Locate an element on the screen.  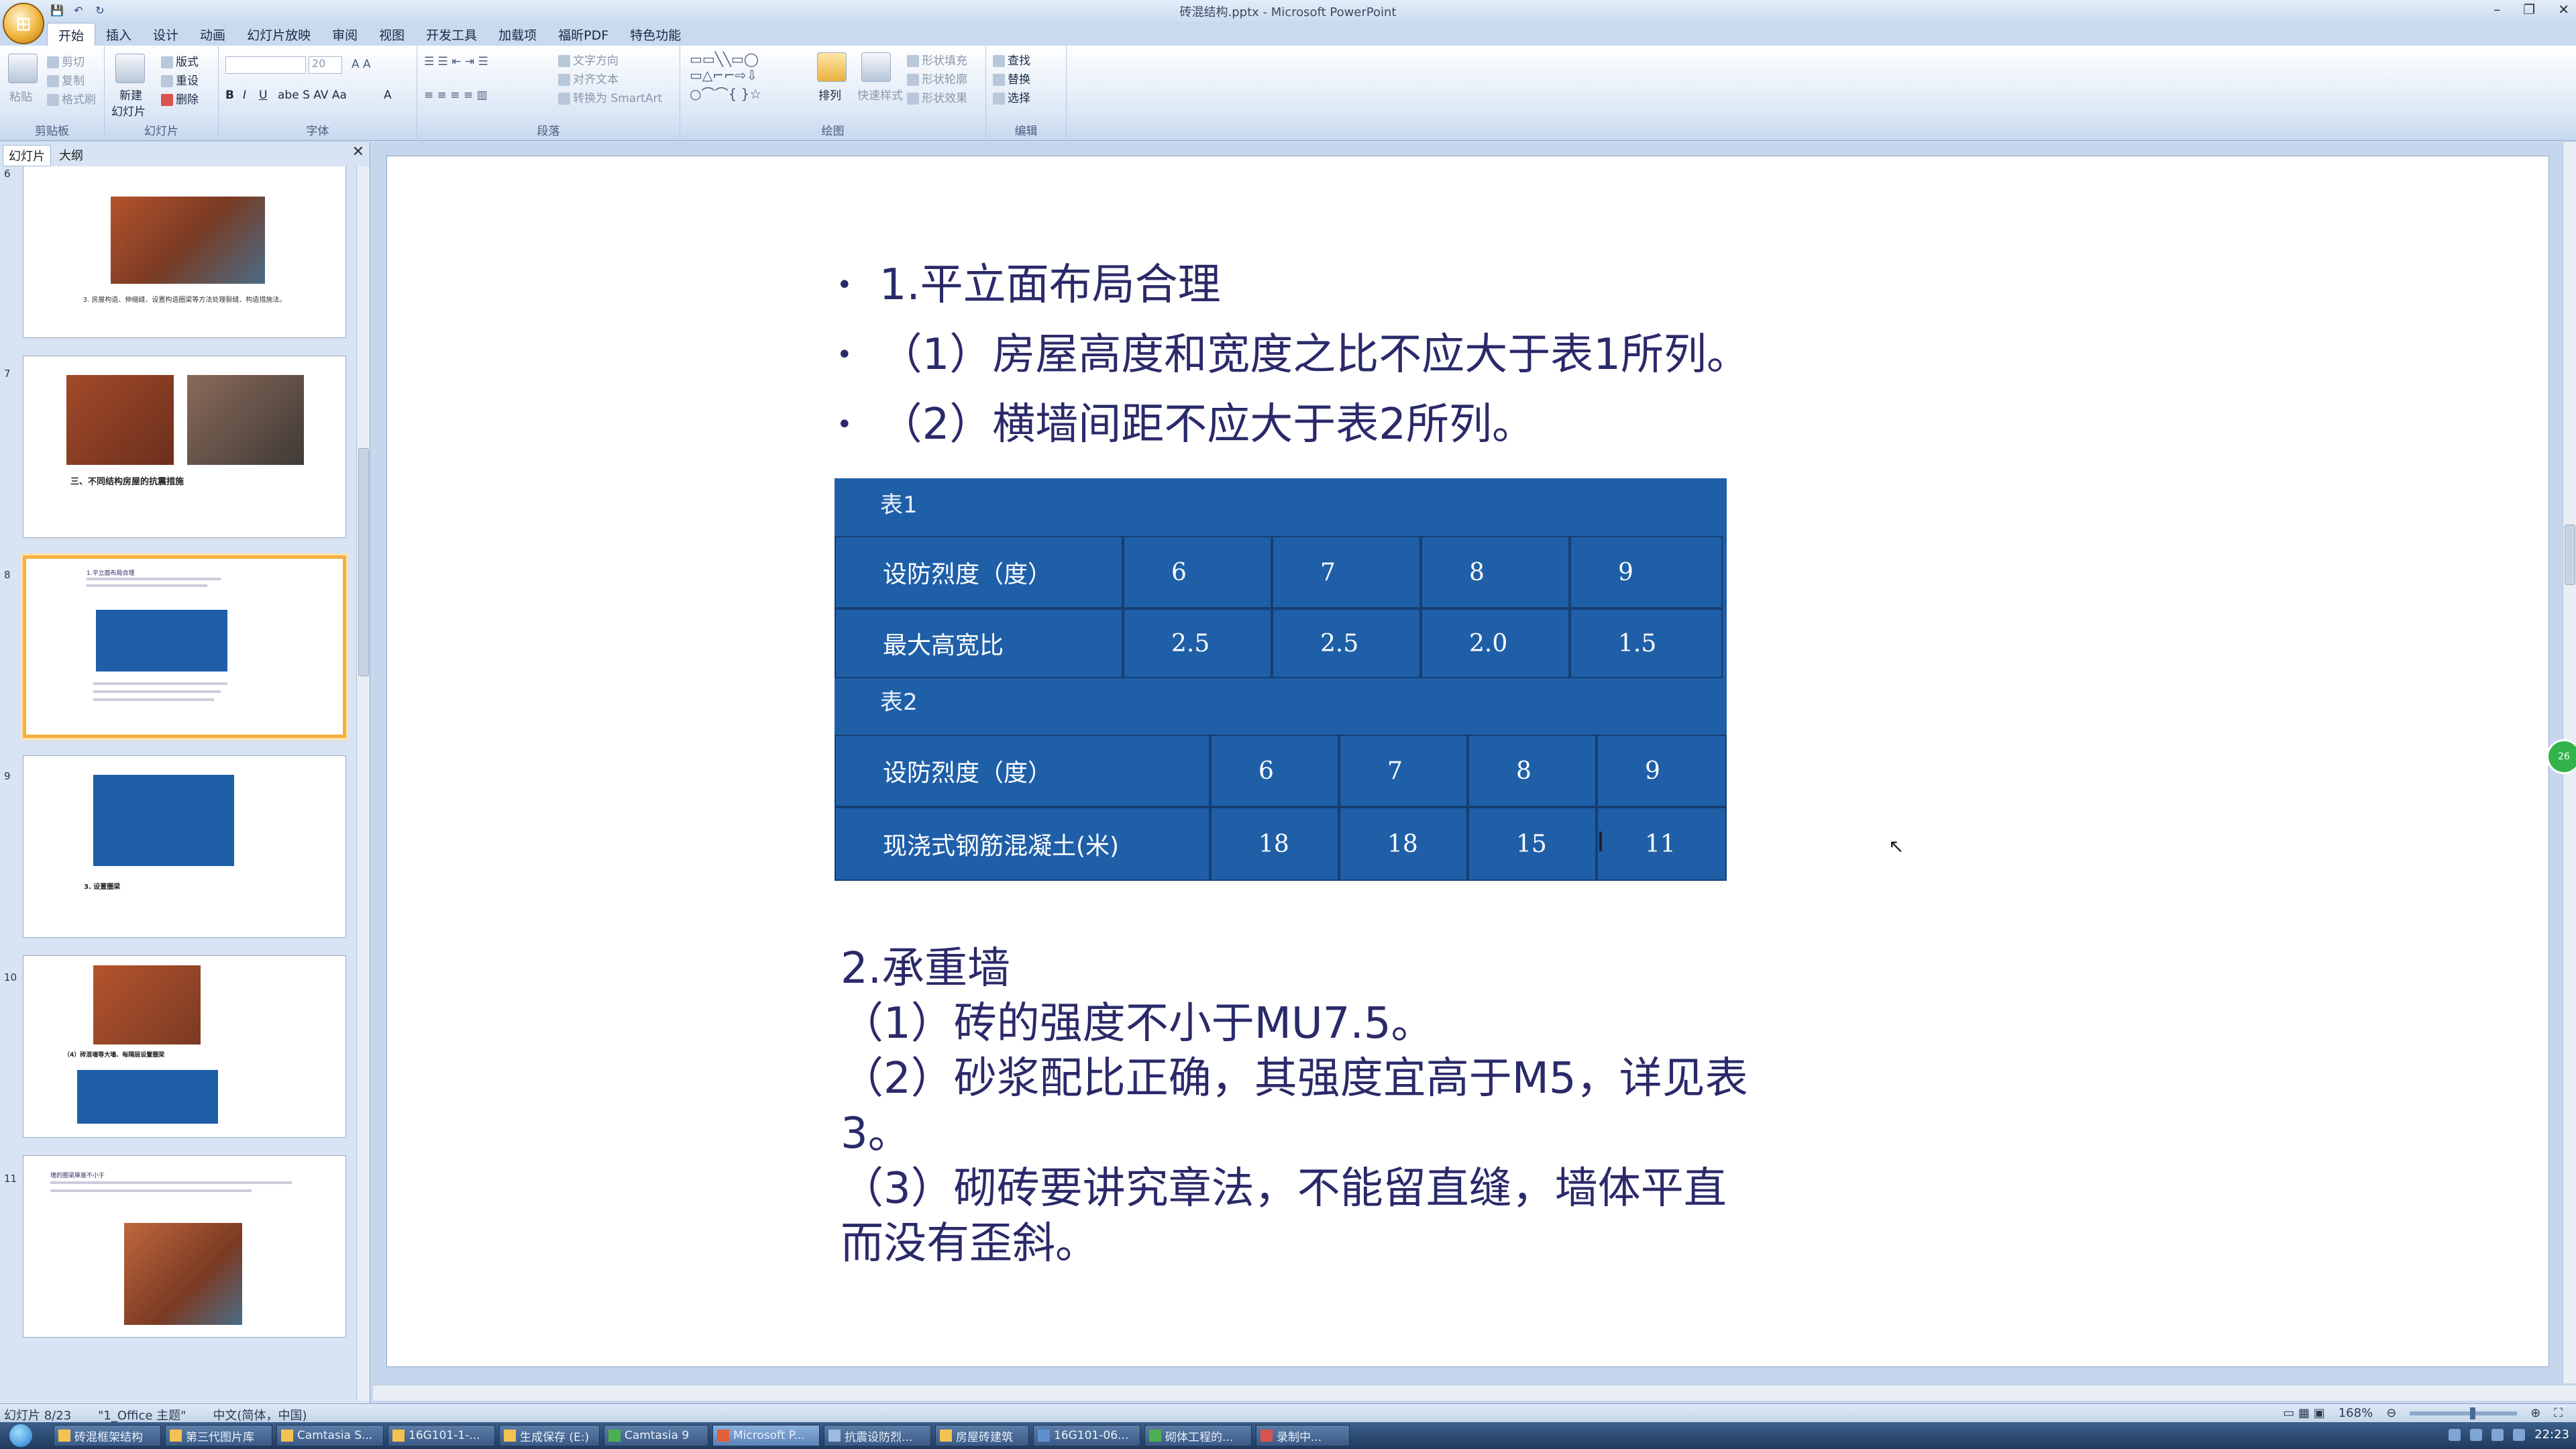
arrange-button: 排列 is located at coordinates (829, 94).